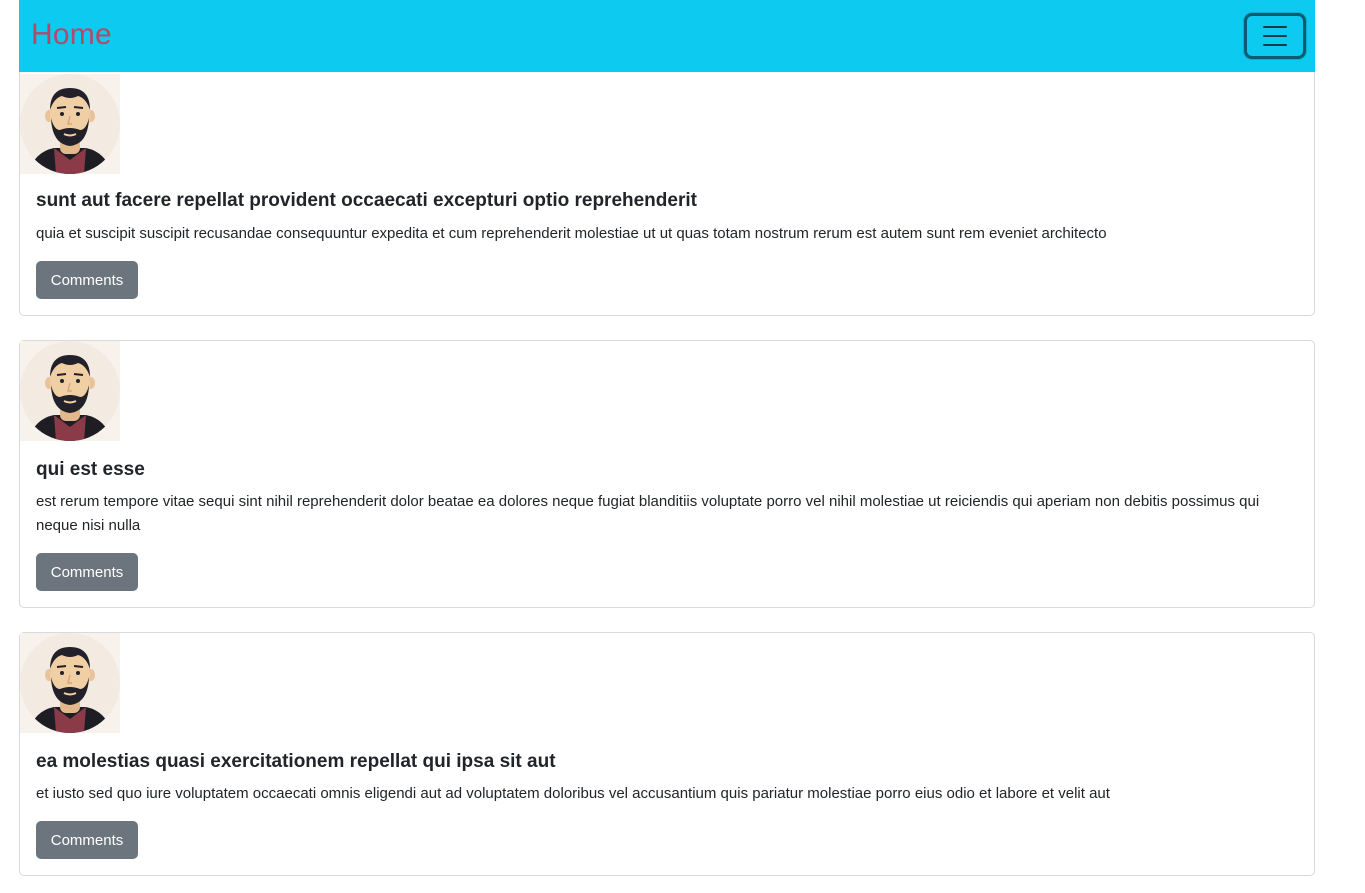 The image size is (1365, 893). Describe the element at coordinates (667, 36) in the screenshot. I see `navbar: Home` at that location.